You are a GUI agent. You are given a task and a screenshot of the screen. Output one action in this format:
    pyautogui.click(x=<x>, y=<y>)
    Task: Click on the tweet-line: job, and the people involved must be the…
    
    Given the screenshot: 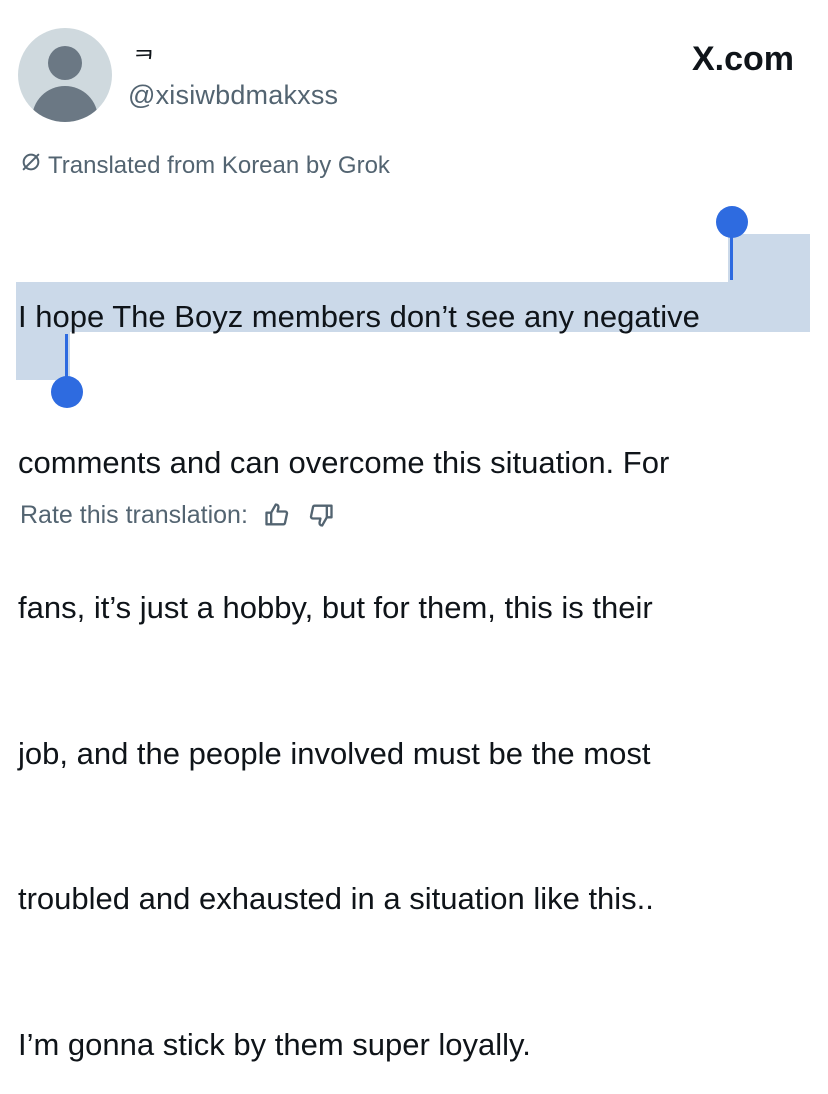 What is the action you would take?
    pyautogui.click(x=334, y=753)
    